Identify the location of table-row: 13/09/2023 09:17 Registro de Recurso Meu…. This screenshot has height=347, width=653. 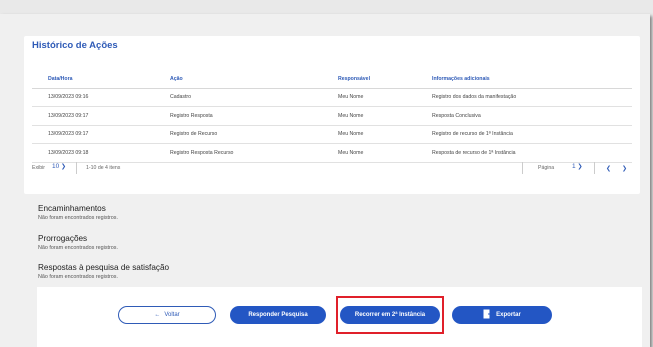
(332, 134).